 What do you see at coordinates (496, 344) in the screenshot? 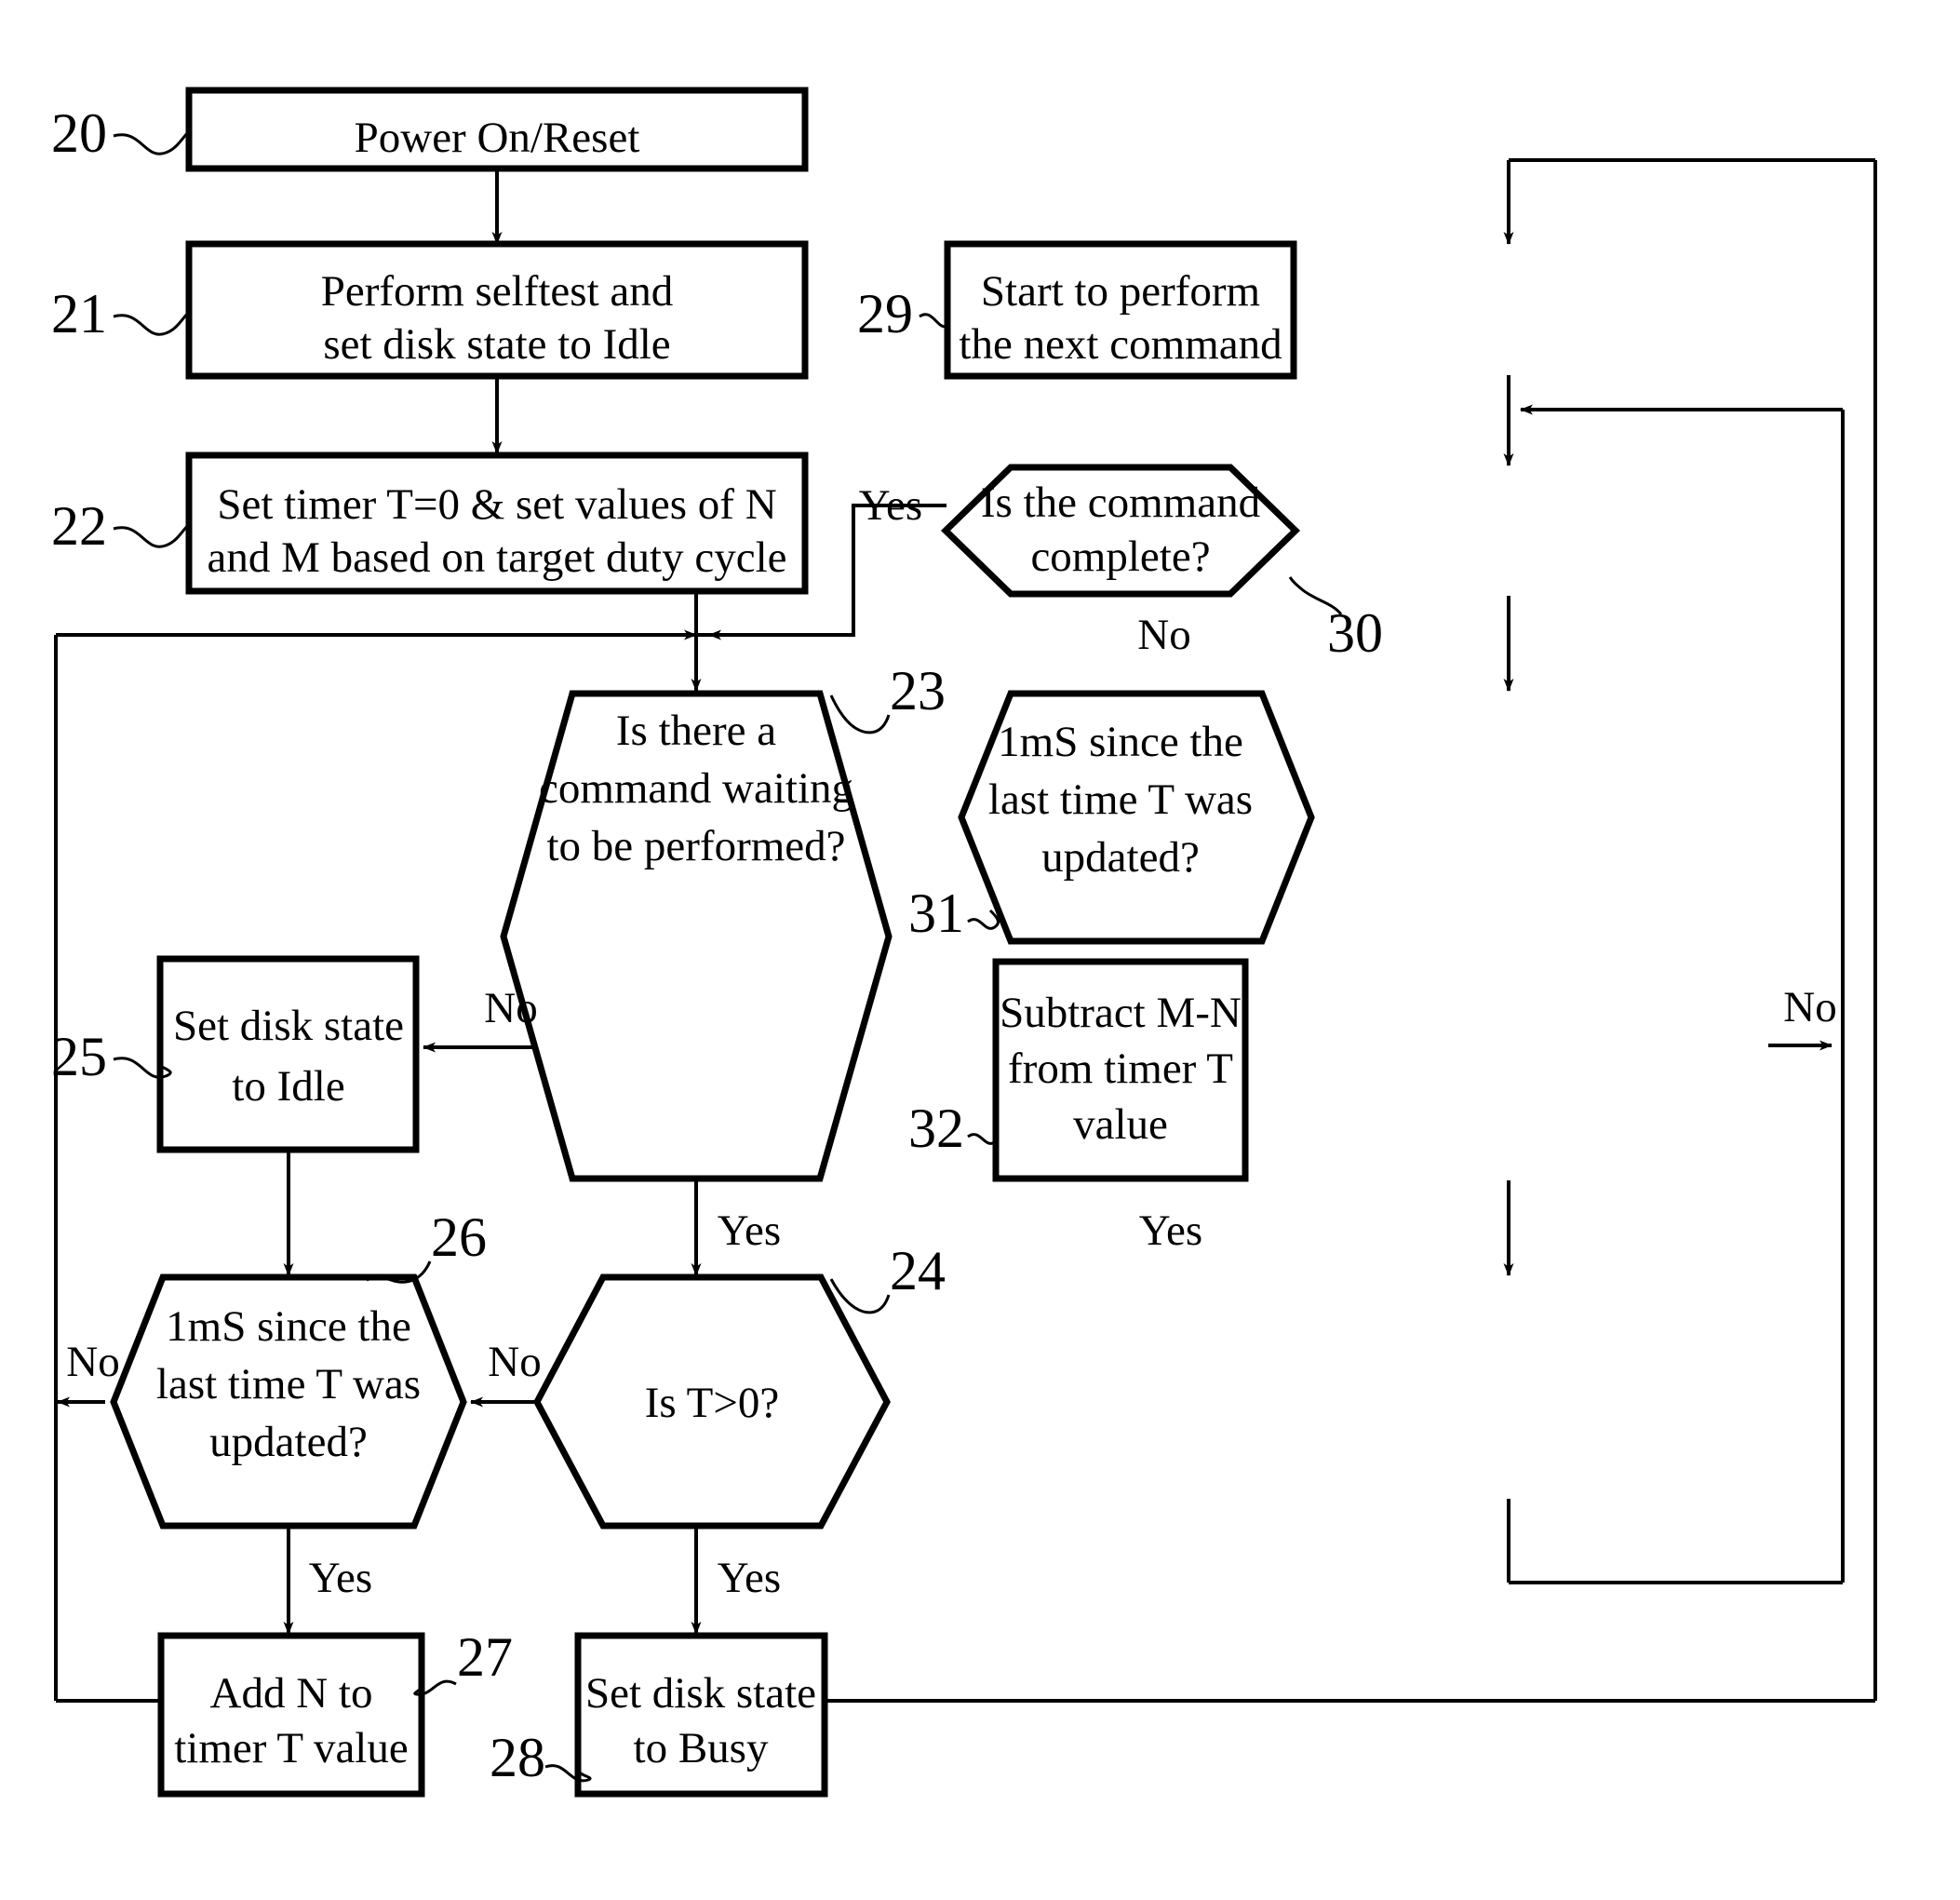
I see `node-21-line2: set disk state to Idle` at bounding box center [496, 344].